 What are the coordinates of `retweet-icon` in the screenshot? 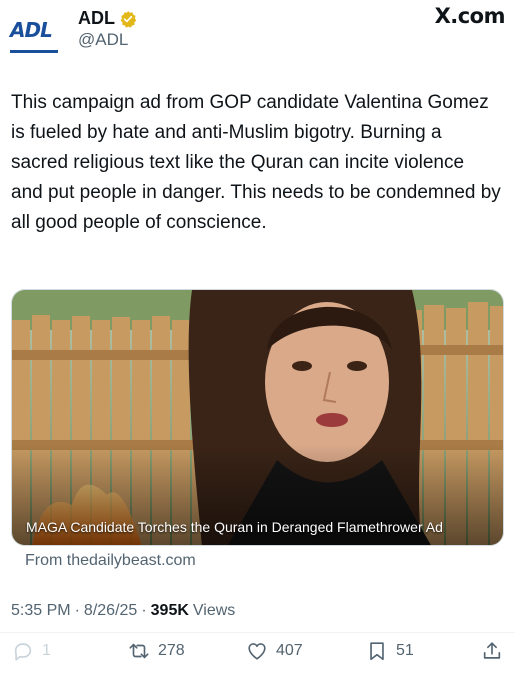 It's located at (139, 651).